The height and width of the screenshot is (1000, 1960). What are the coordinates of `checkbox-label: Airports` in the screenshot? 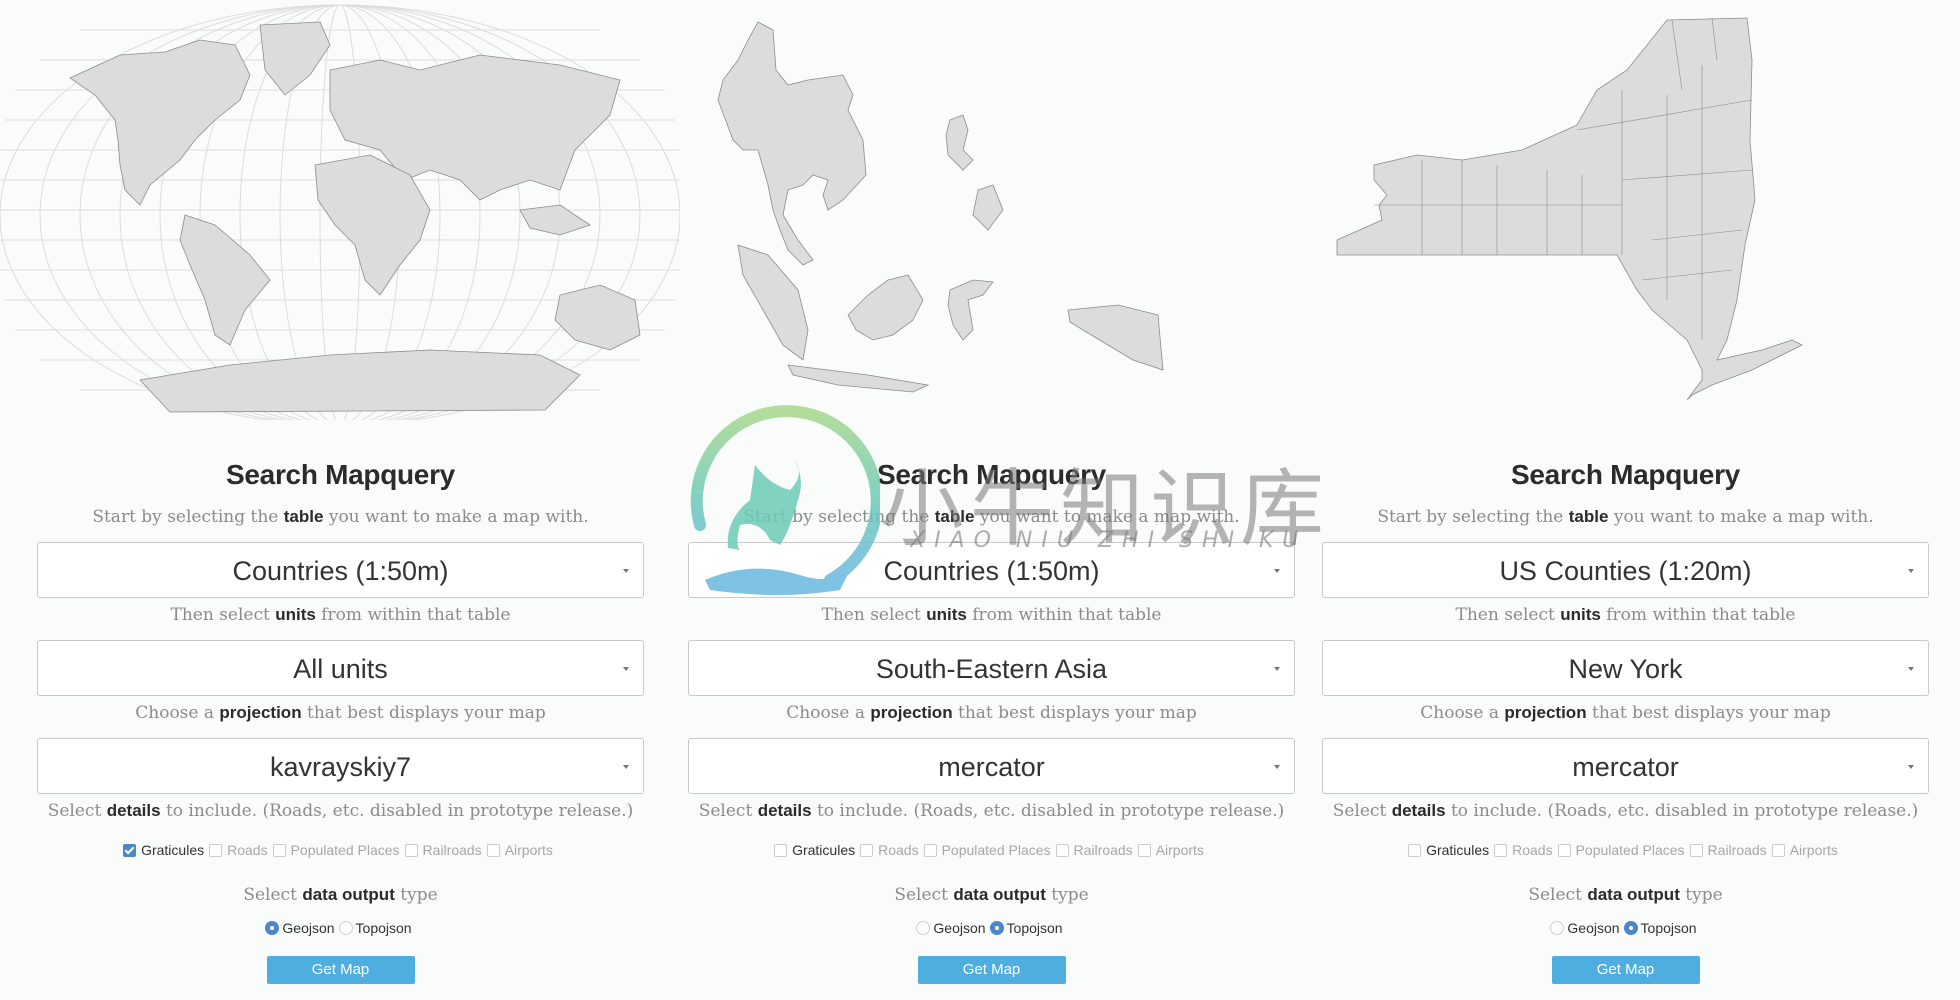 It's located at (528, 850).